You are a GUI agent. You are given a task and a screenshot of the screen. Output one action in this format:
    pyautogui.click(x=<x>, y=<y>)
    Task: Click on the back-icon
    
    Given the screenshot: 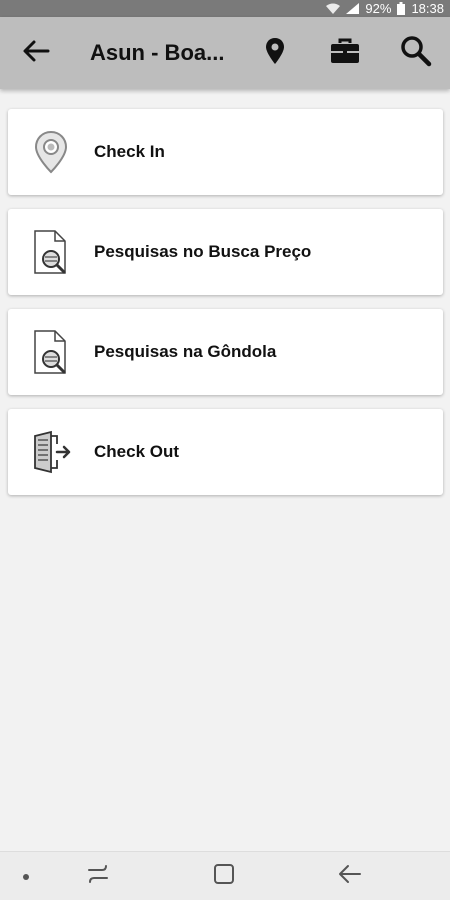 What is the action you would take?
    pyautogui.click(x=350, y=876)
    